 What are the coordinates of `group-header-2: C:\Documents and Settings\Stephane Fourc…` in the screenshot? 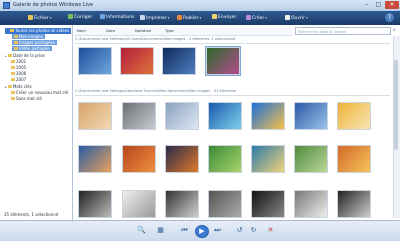 It's located at (156, 91).